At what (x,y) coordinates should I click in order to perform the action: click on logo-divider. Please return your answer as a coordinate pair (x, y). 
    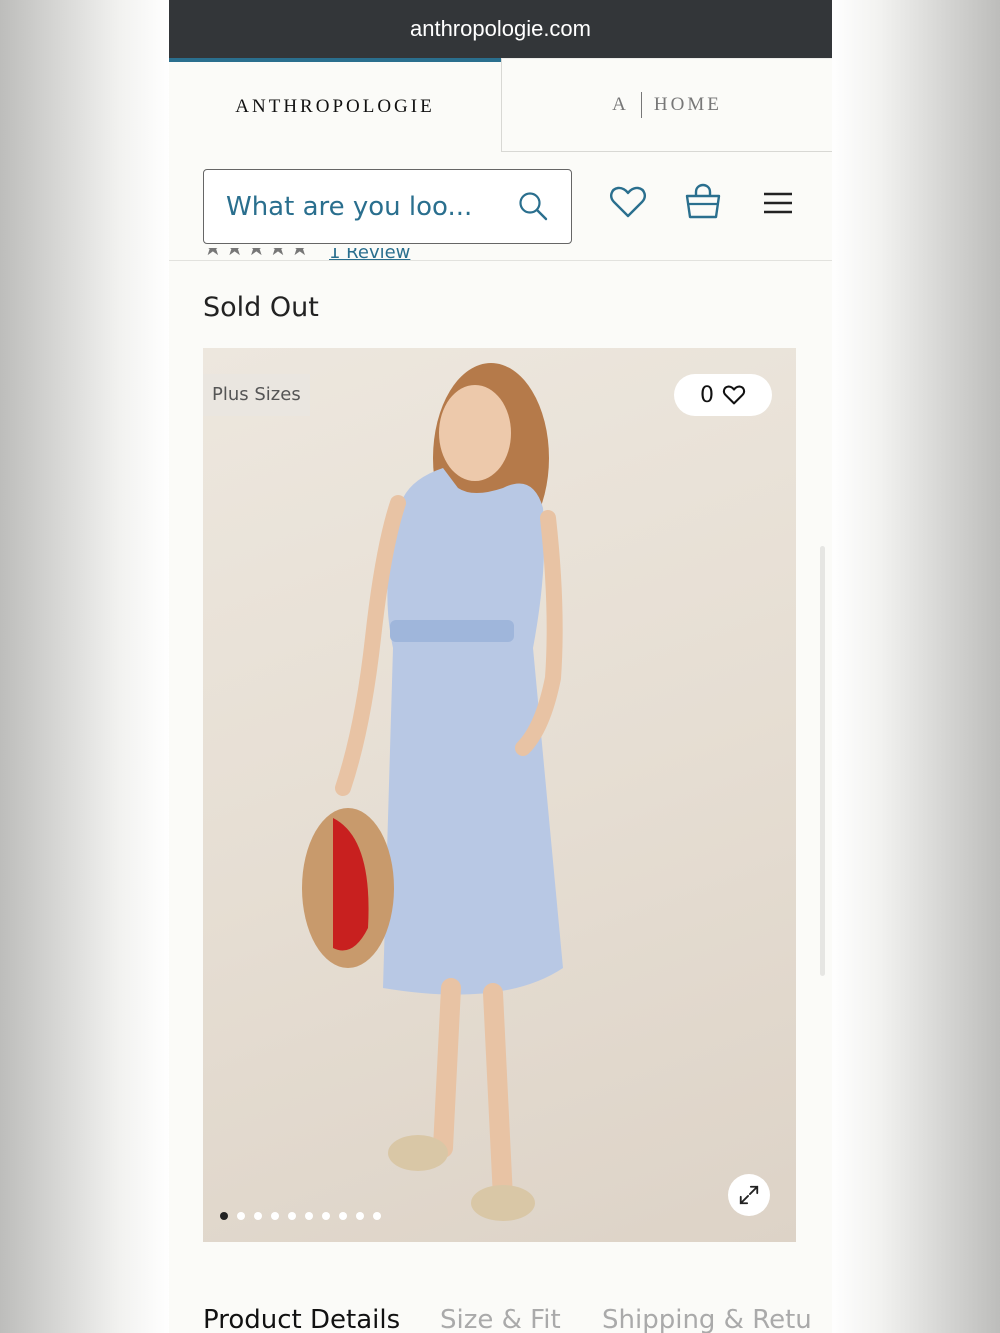
    Looking at the image, I should click on (641, 105).